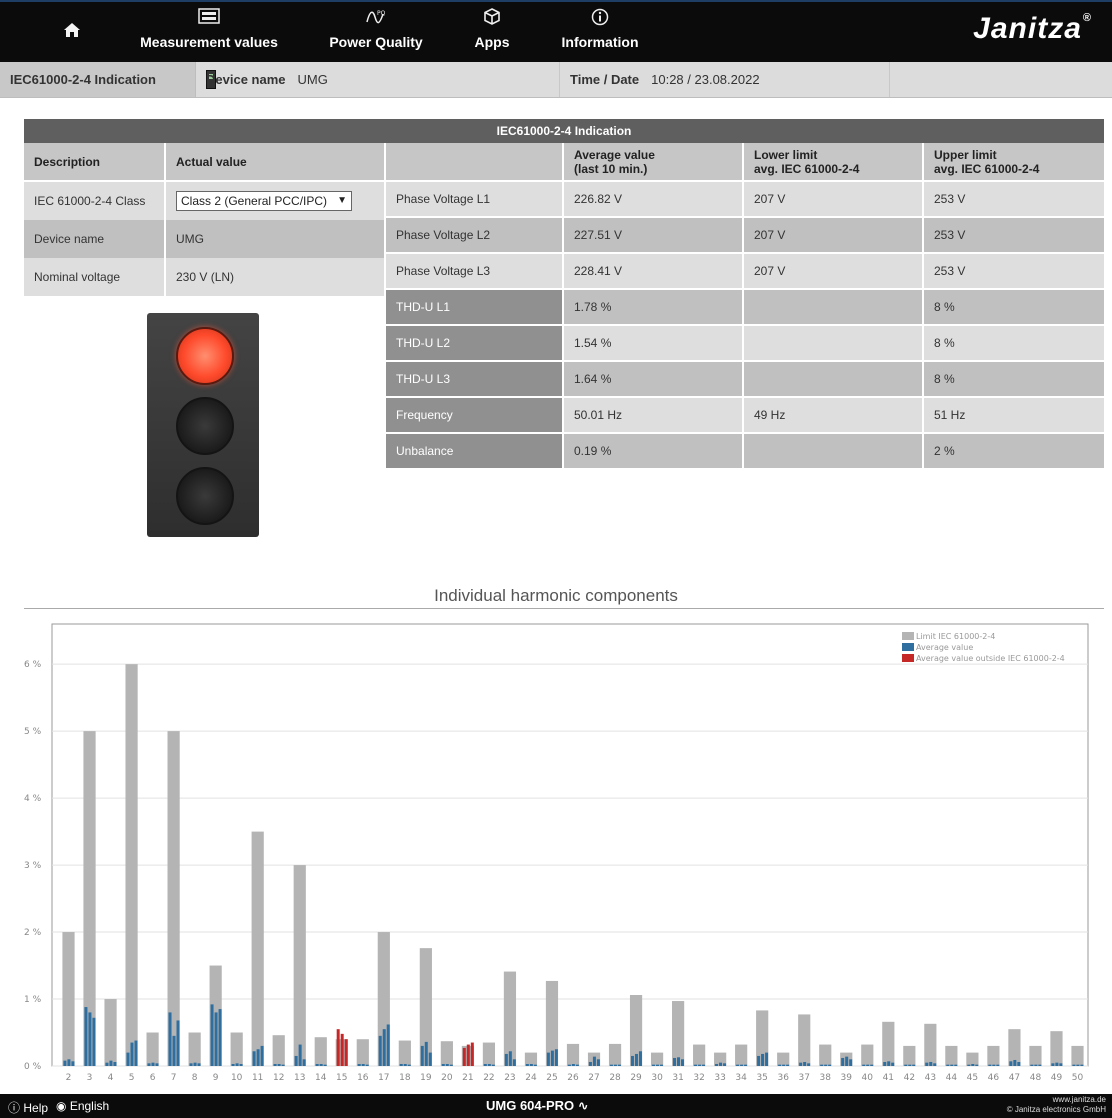 The width and height of the screenshot is (1112, 1118). What do you see at coordinates (474, 235) in the screenshot?
I see `table-cell-name: Phase Voltage L2` at bounding box center [474, 235].